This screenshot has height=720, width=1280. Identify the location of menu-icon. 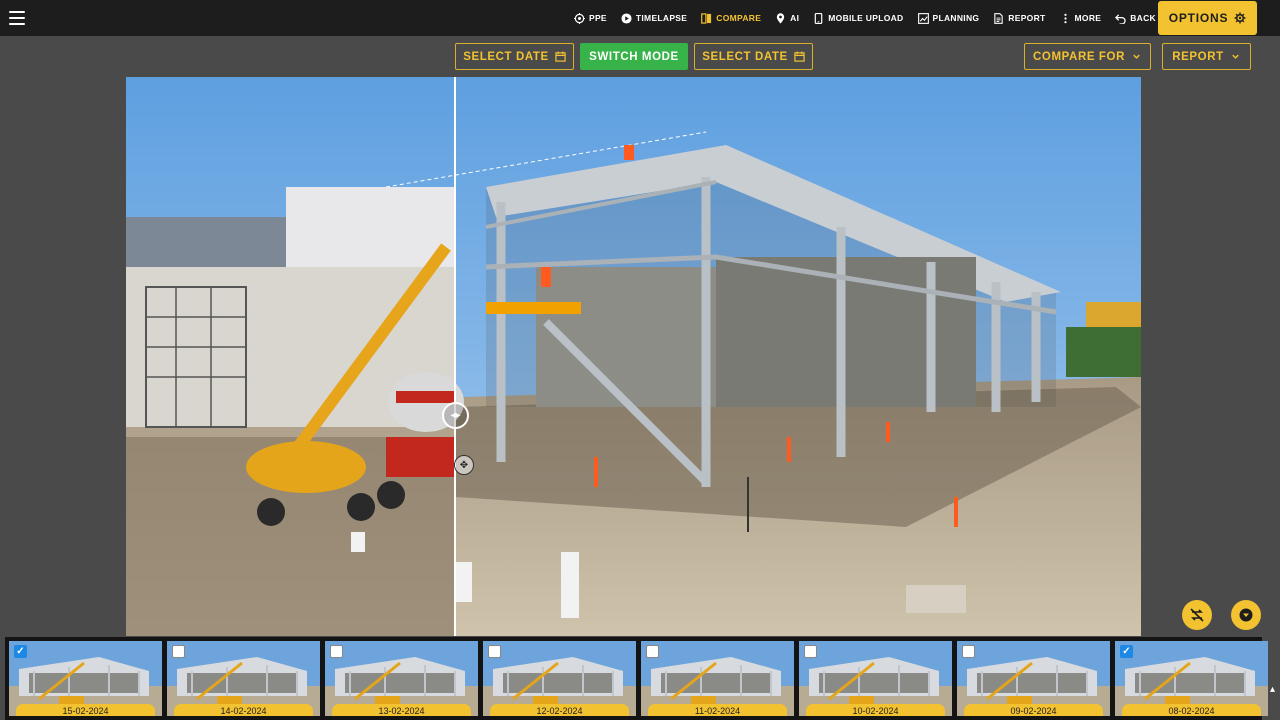
(17, 18).